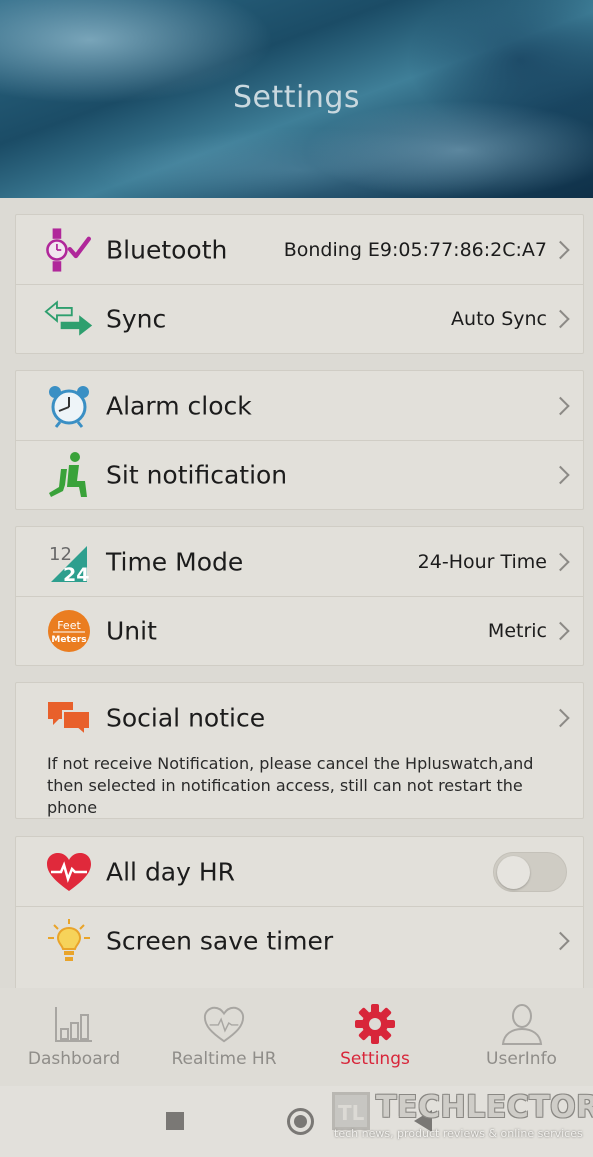 The height and width of the screenshot is (1157, 593). I want to click on gear-icon, so click(375, 1024).